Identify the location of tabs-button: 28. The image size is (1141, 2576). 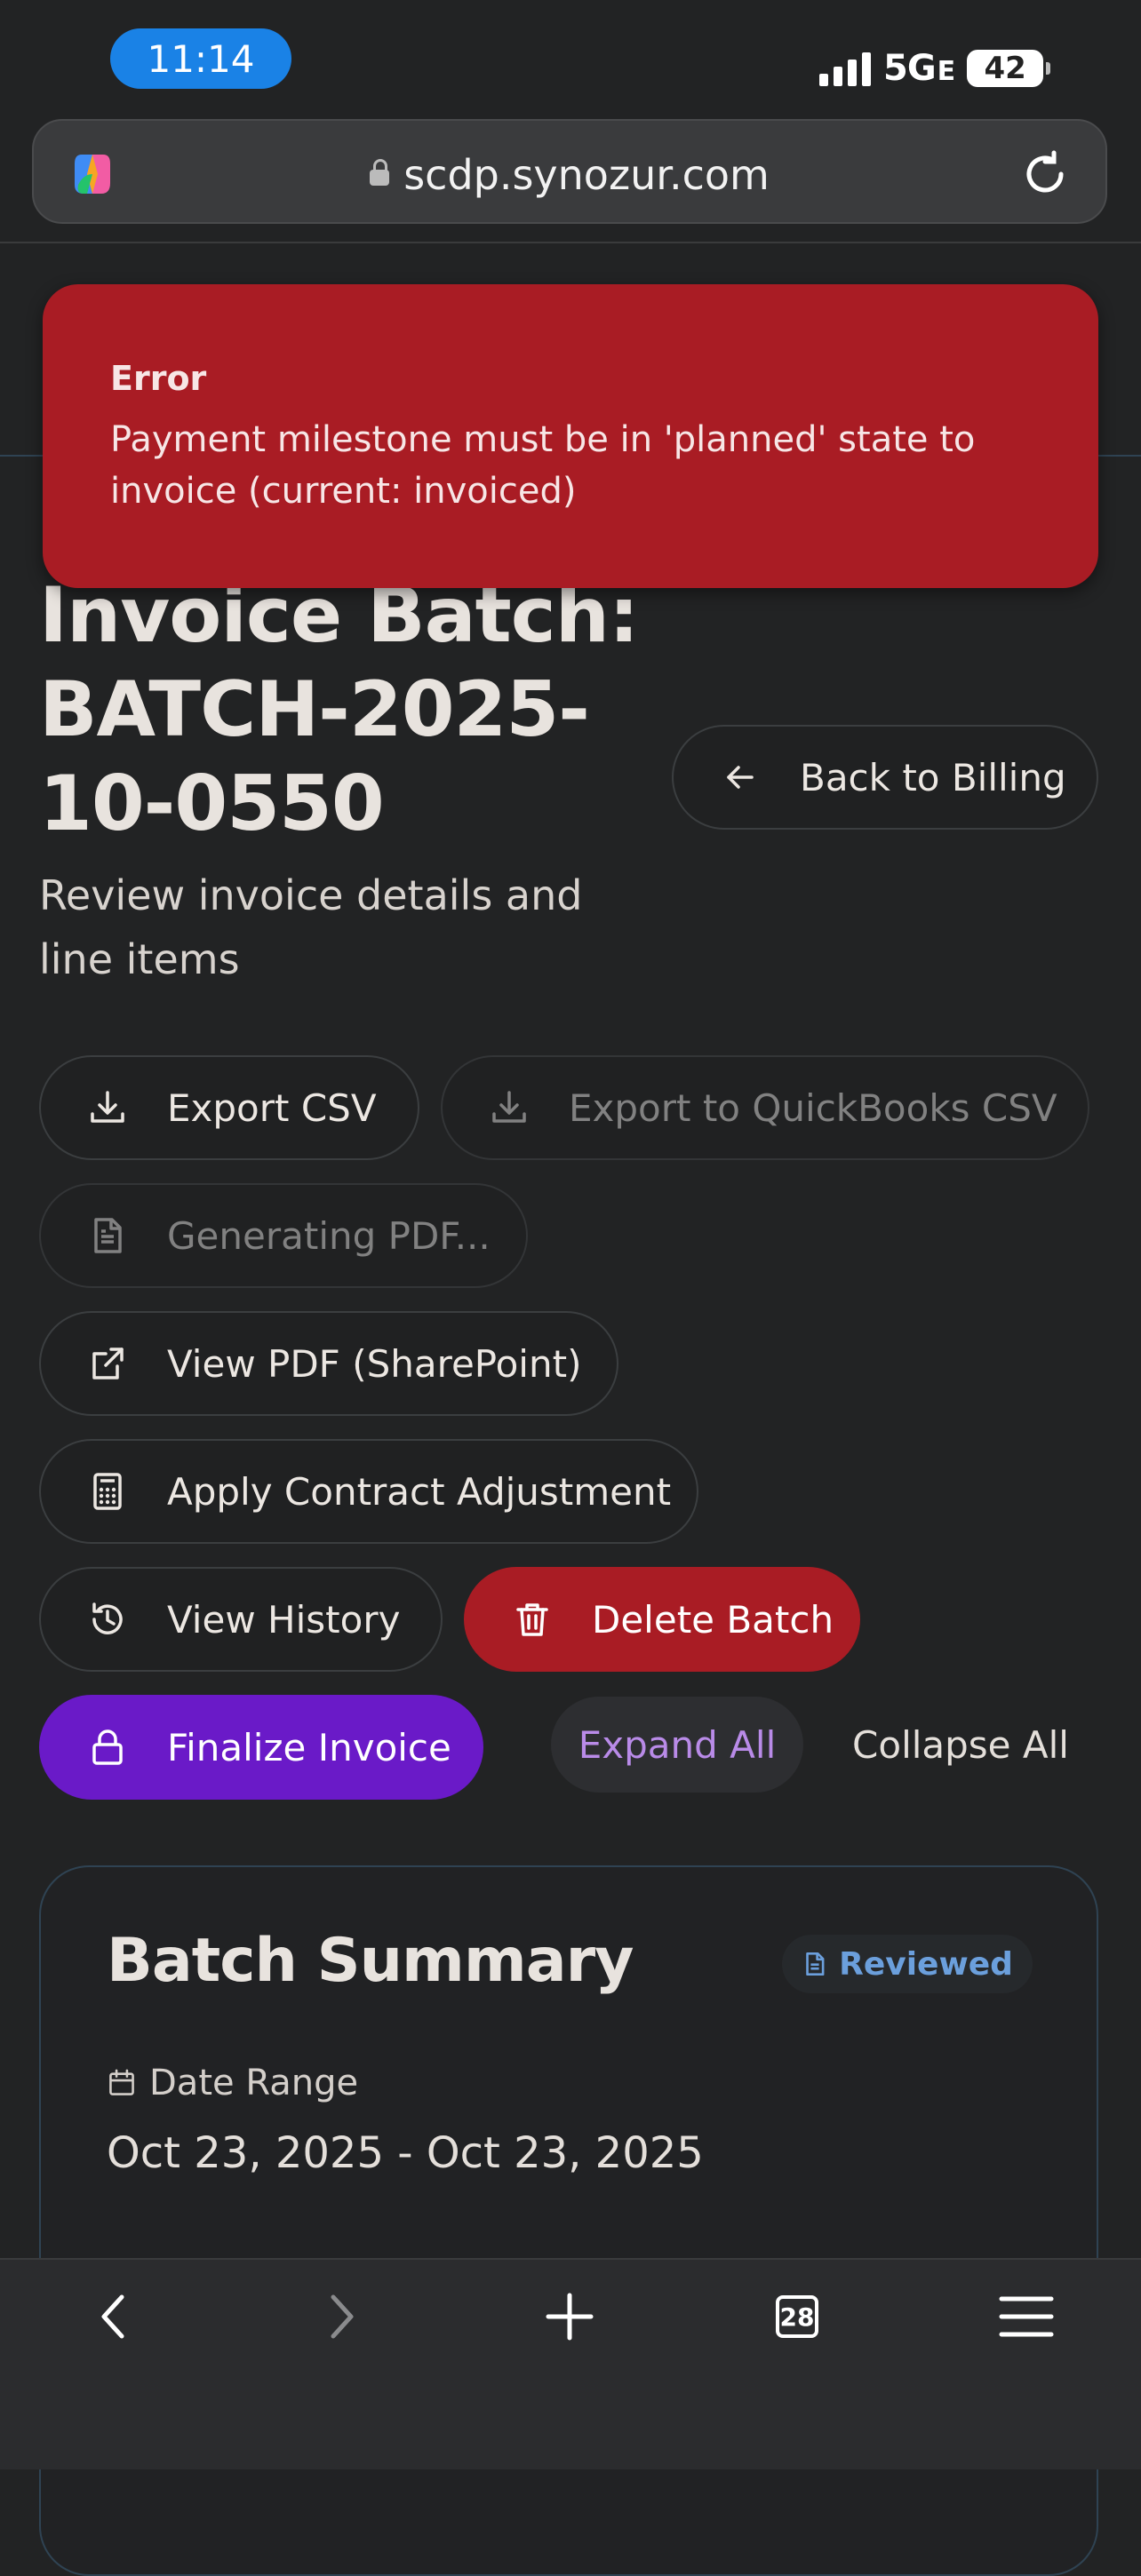
(797, 2316).